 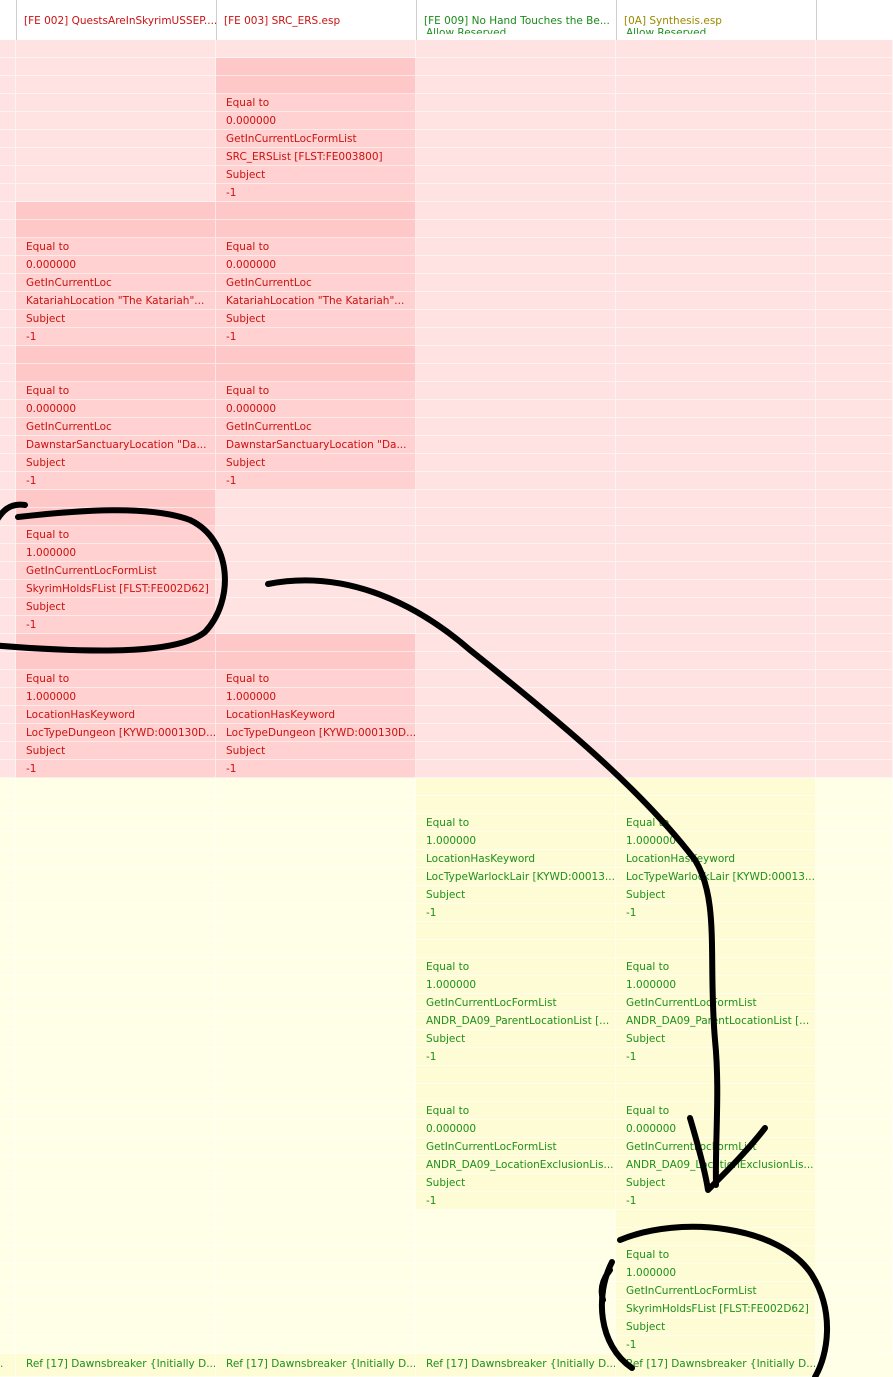 I want to click on condition-row: 0.000000 0.000000, so click(x=446, y=265).